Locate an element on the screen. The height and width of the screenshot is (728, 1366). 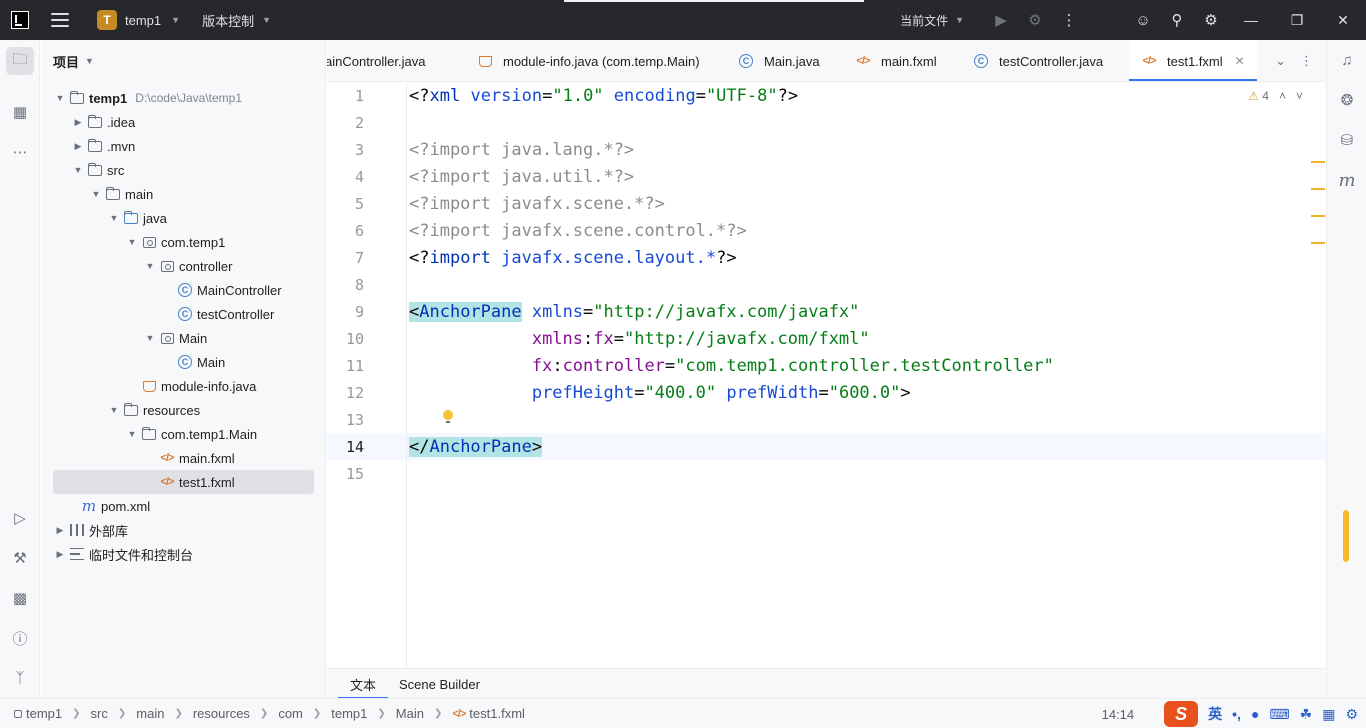
tree-item-external-libraries: ▶ 外部库 is located at coordinates (183, 530).